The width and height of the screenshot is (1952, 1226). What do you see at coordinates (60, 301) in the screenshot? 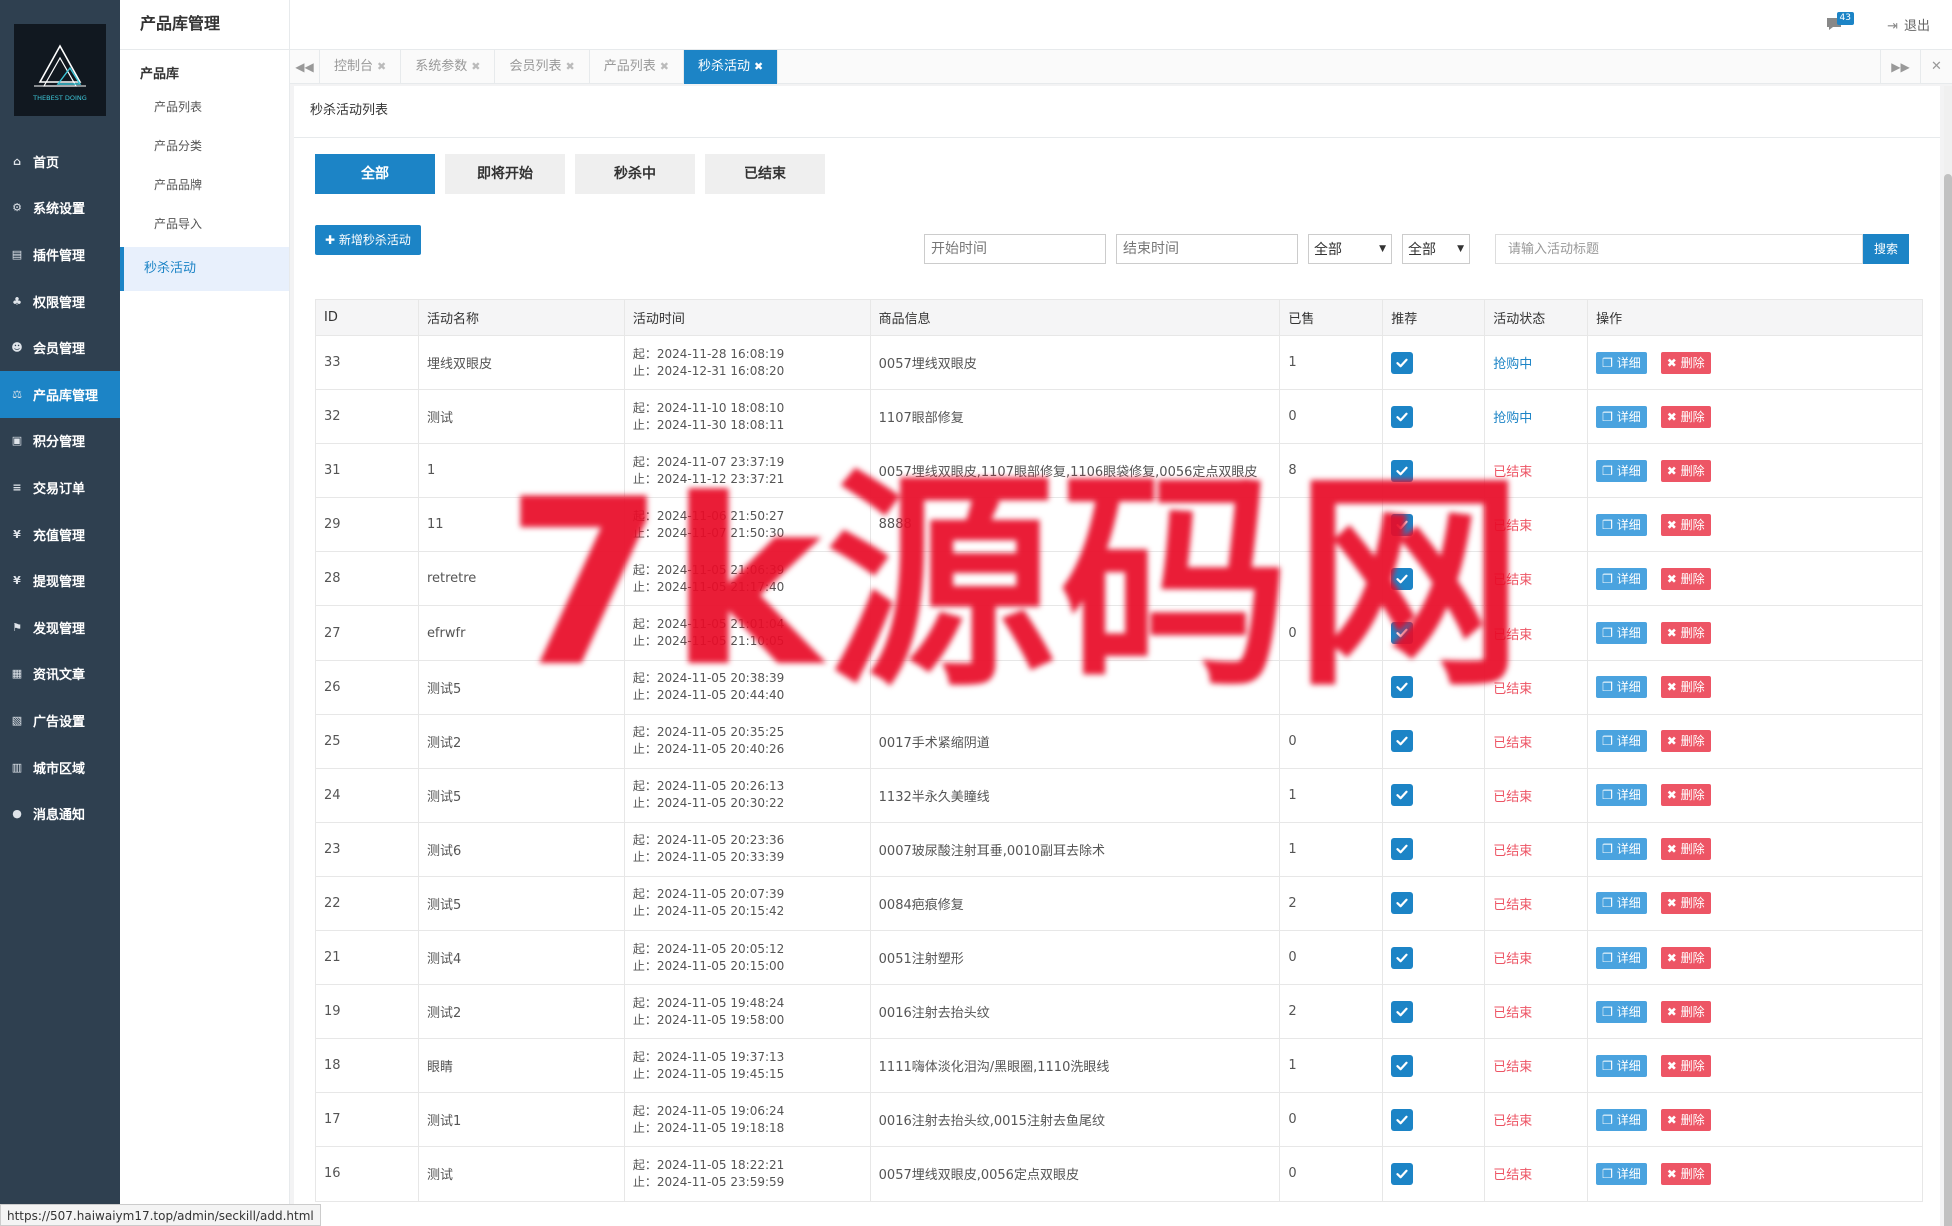
I see `sidebar-item-3: ♣ 权限管理` at bounding box center [60, 301].